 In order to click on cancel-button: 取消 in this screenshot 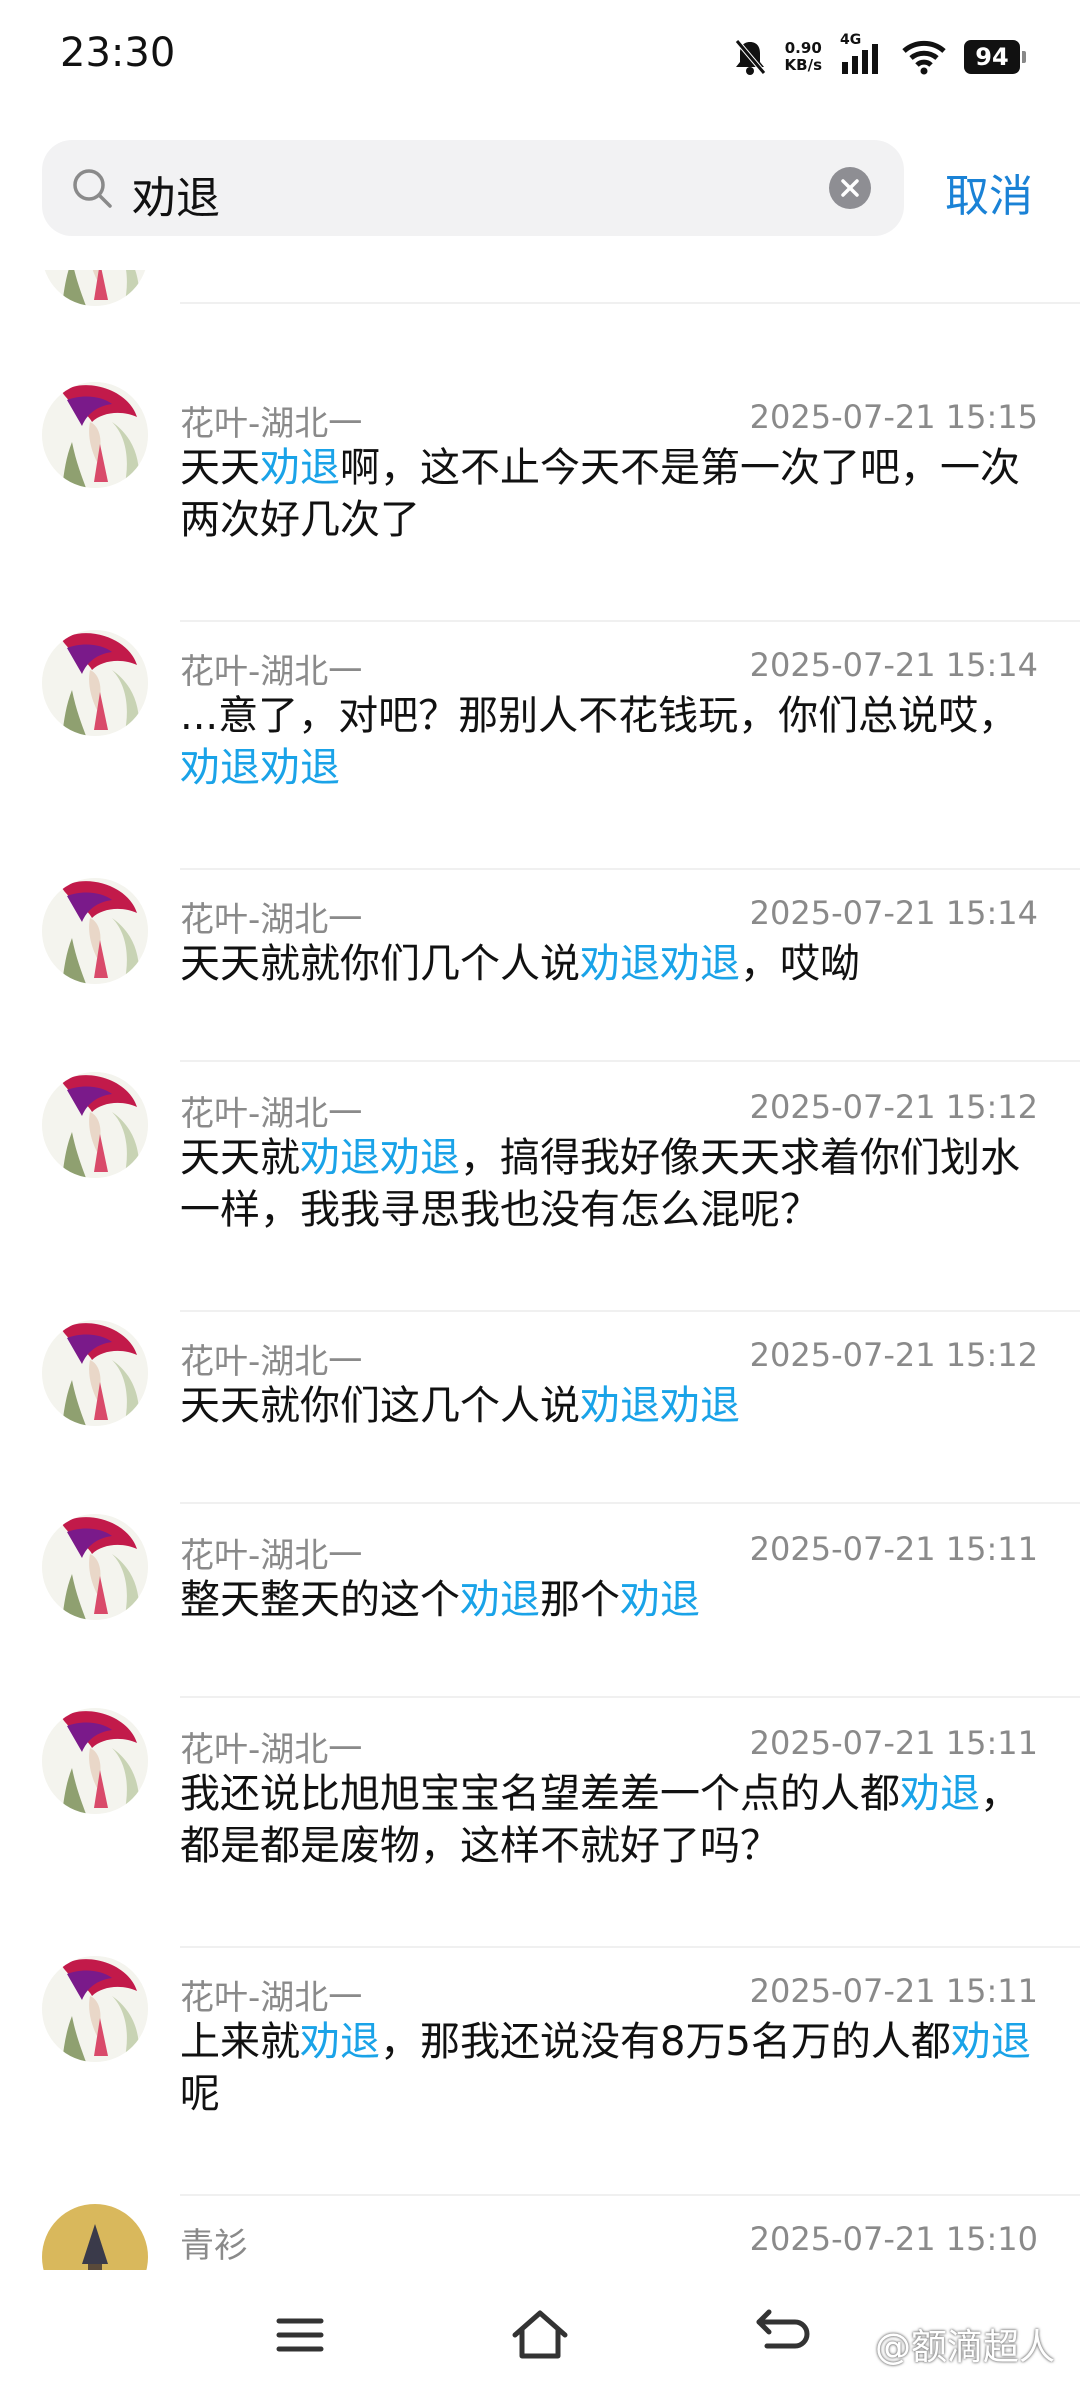, I will do `click(989, 192)`.